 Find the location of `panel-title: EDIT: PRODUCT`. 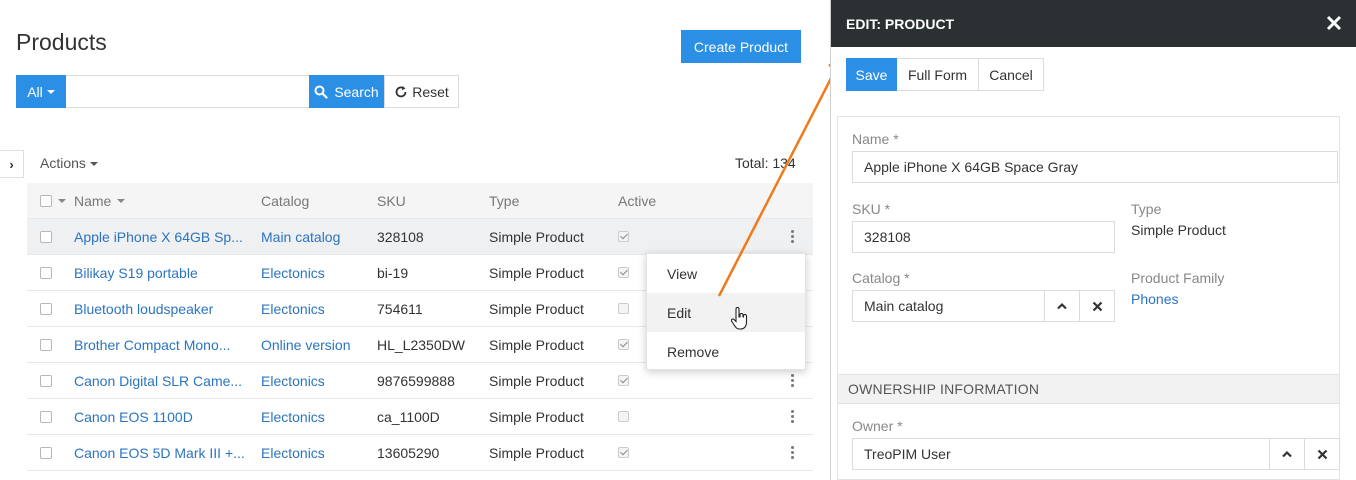

panel-title: EDIT: PRODUCT is located at coordinates (900, 23).